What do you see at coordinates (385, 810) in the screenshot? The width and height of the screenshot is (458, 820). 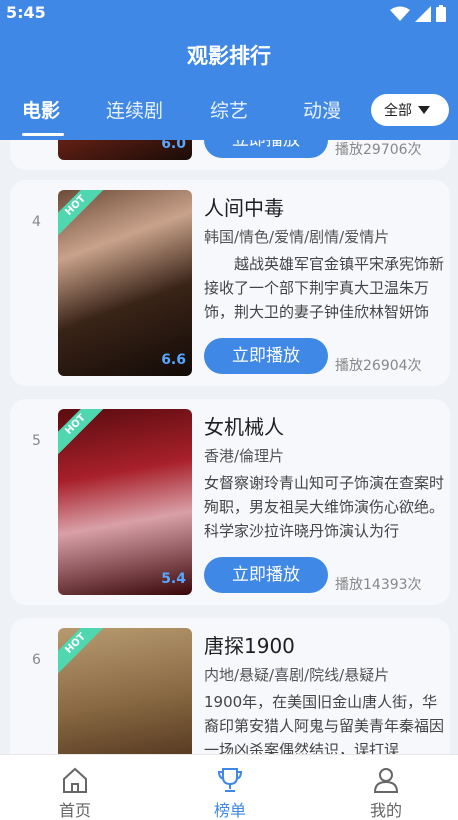 I see `nav-label: 我的` at bounding box center [385, 810].